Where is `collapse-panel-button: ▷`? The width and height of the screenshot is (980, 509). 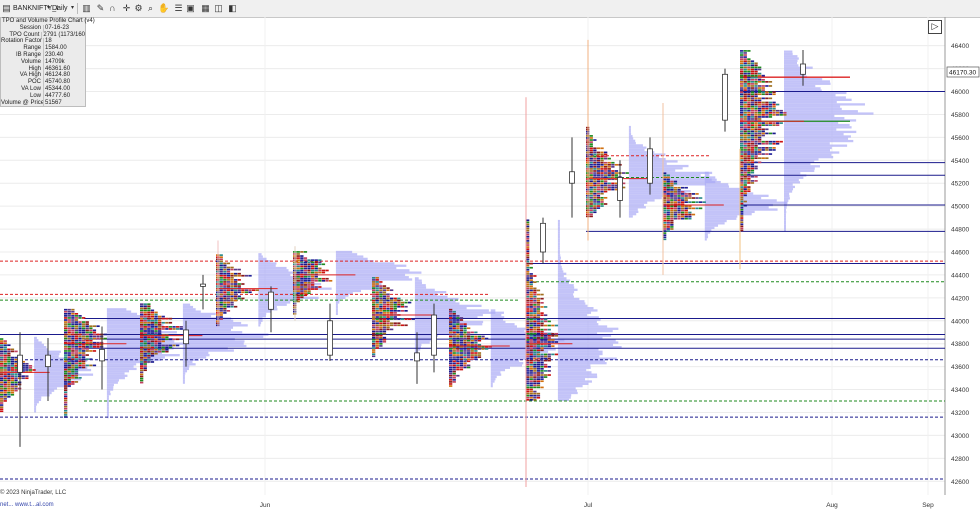
collapse-panel-button: ▷ is located at coordinates (935, 27).